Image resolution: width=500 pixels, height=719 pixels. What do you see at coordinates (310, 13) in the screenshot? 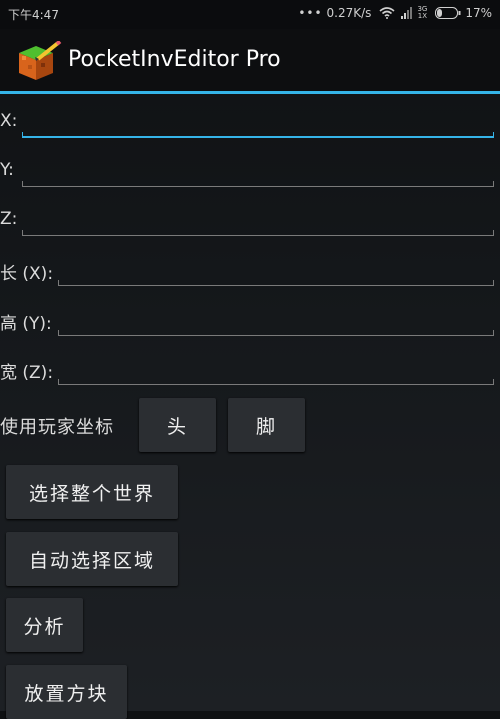
I see `notification-dots: •••` at bounding box center [310, 13].